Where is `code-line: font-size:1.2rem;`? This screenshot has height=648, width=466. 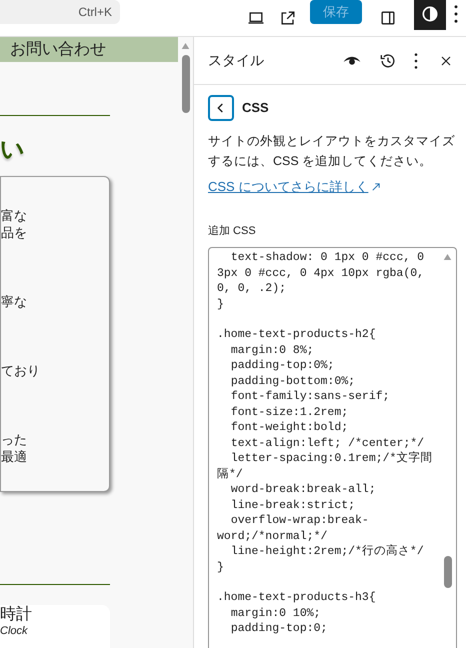 code-line: font-size:1.2rem; is located at coordinates (290, 412).